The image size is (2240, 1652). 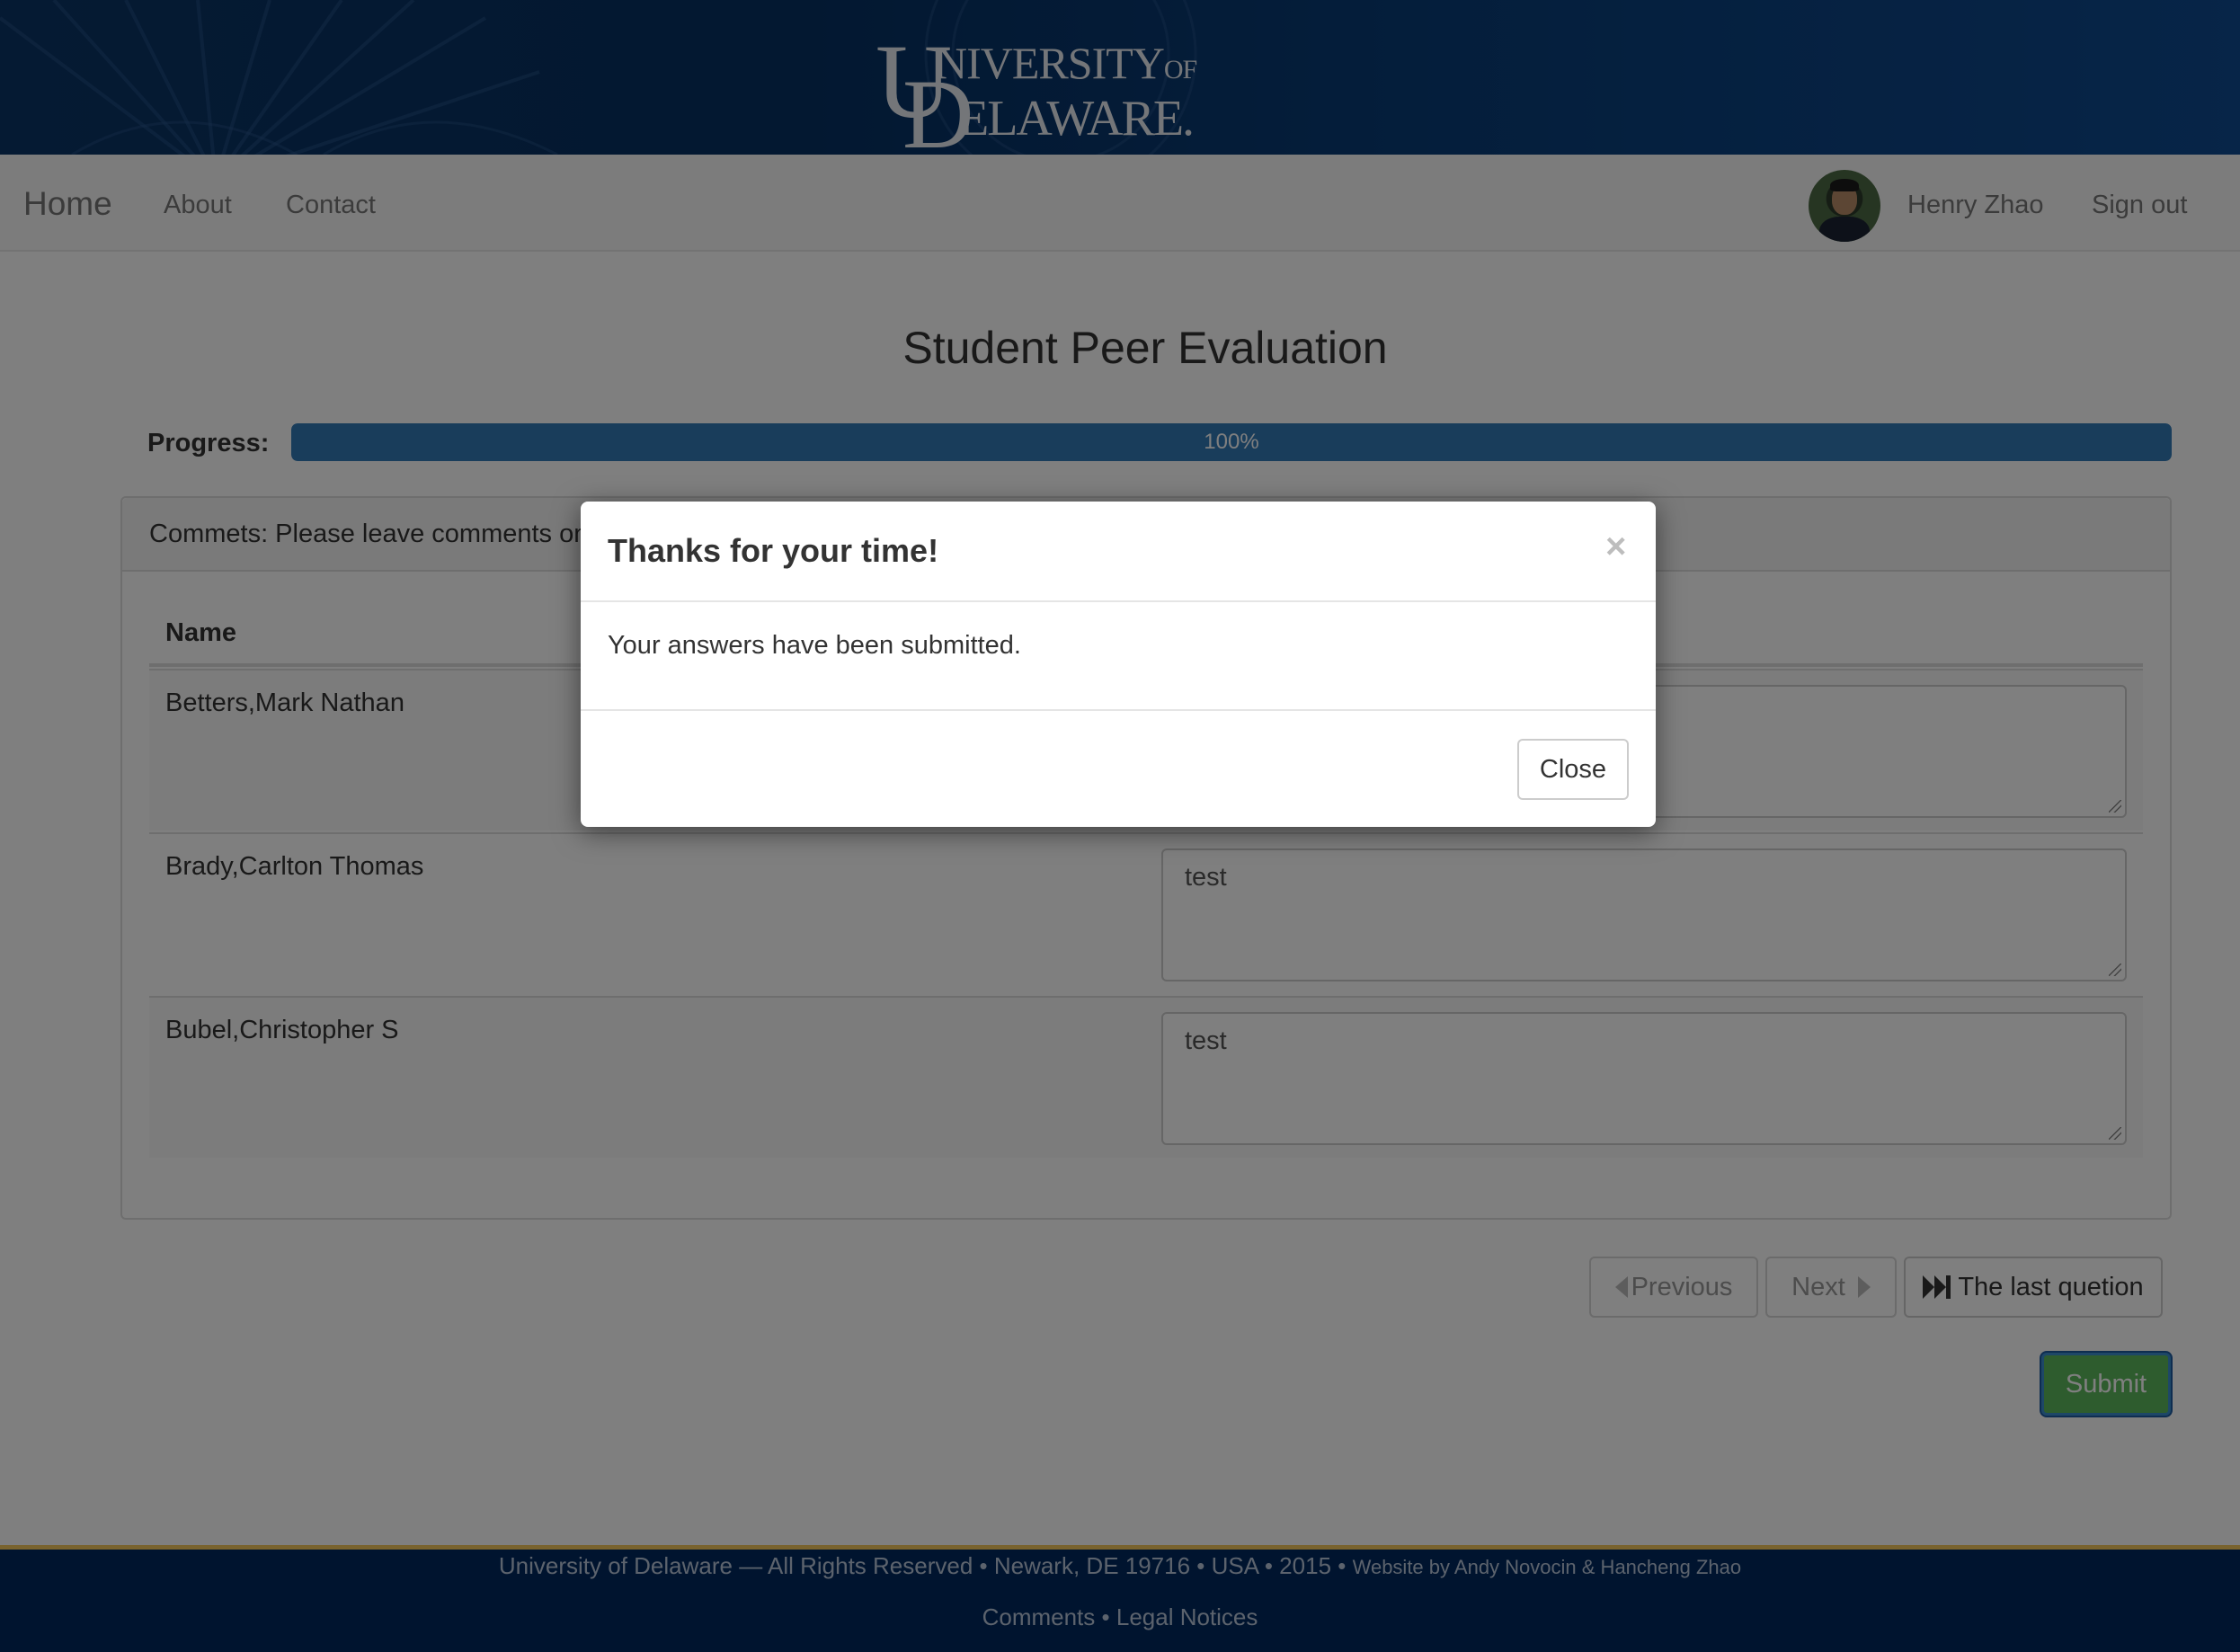 What do you see at coordinates (1615, 546) in the screenshot?
I see `close-icon: ×` at bounding box center [1615, 546].